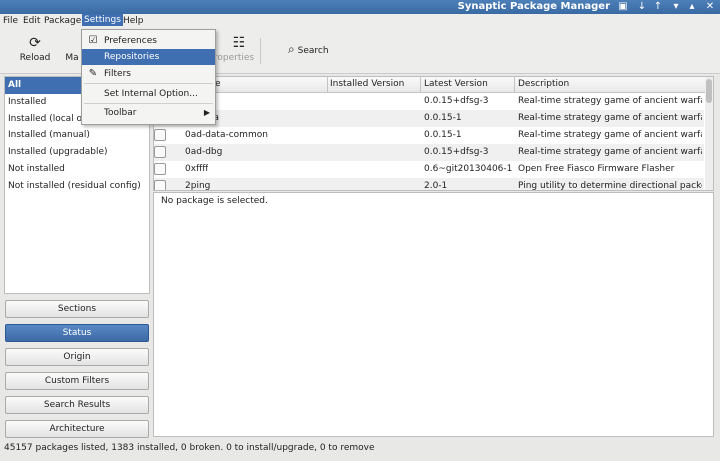 This screenshot has width=720, height=461. I want to click on scrollbar-thumb, so click(709, 91).